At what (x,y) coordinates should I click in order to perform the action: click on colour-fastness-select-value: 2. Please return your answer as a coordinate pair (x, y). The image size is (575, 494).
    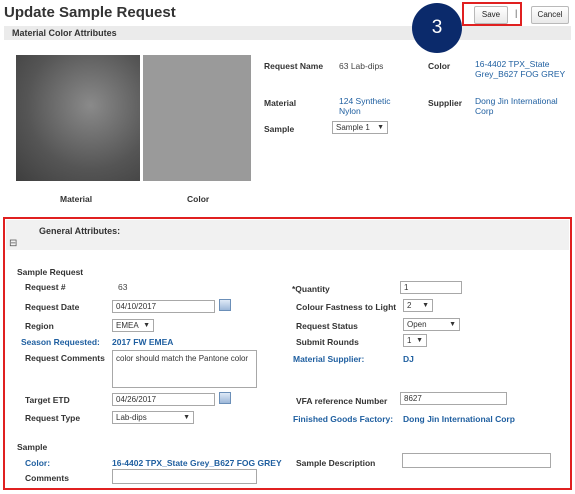
    Looking at the image, I should click on (409, 305).